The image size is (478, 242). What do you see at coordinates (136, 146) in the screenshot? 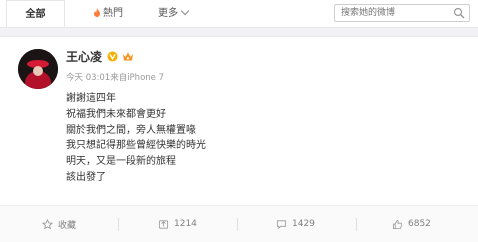
I see `post-line: 我只想記得那些曾經快樂的時光` at bounding box center [136, 146].